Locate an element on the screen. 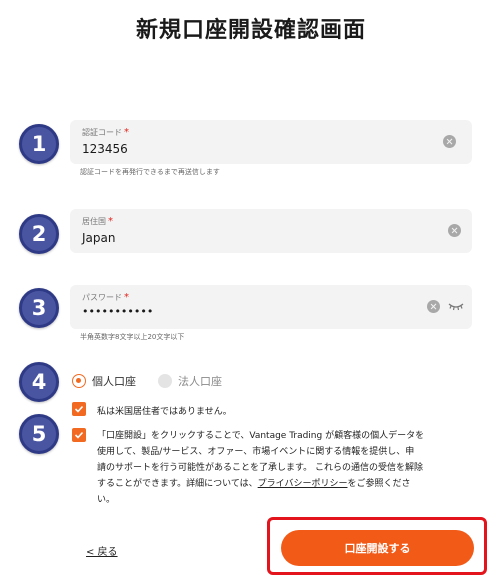 The height and width of the screenshot is (585, 502). password-value: ••••••••••• is located at coordinates (118, 311).